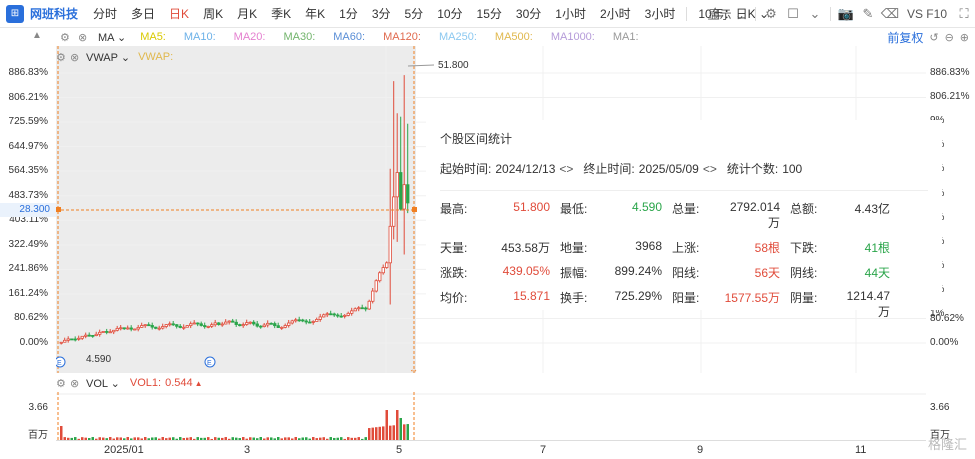 The height and width of the screenshot is (459, 975). Describe the element at coordinates (872, 209) in the screenshot. I see `stat-value: 4.43亿` at that location.